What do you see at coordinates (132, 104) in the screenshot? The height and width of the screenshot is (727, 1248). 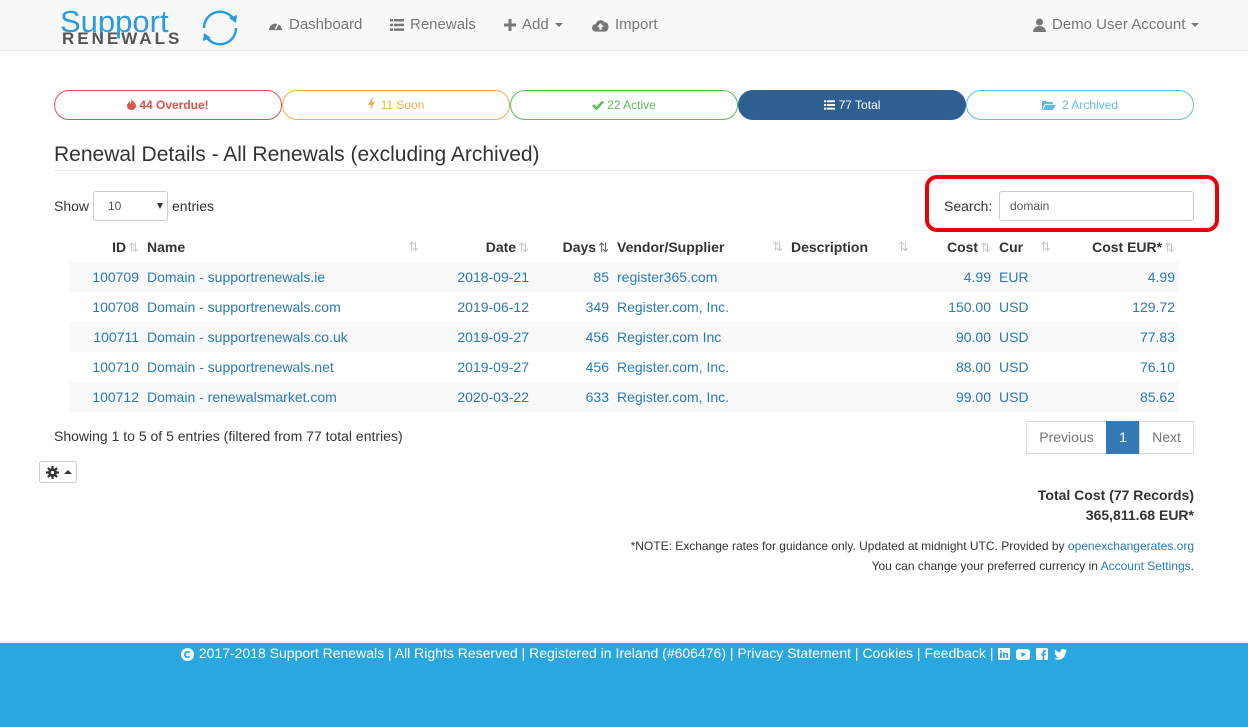 I see `fire-icon` at bounding box center [132, 104].